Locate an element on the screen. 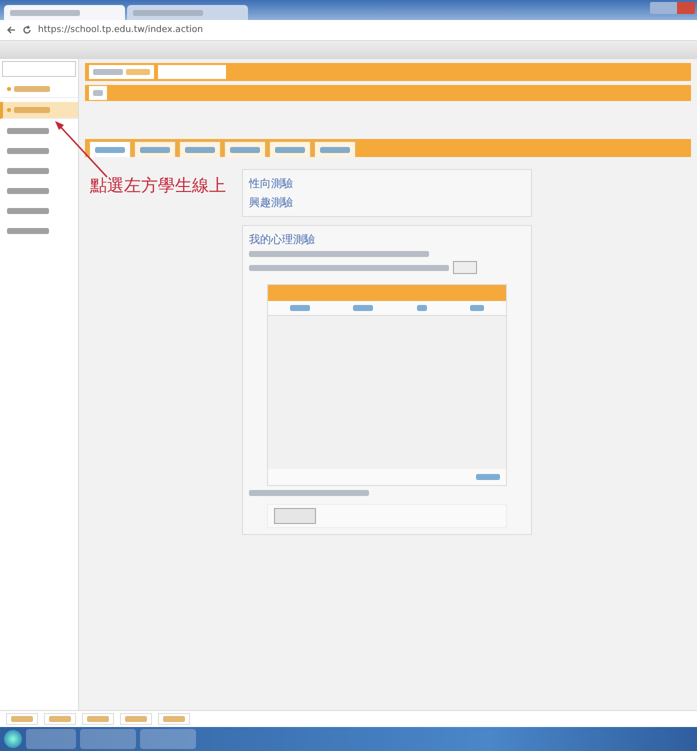 The image size is (697, 751). test-link: 性向測驗 is located at coordinates (387, 183).